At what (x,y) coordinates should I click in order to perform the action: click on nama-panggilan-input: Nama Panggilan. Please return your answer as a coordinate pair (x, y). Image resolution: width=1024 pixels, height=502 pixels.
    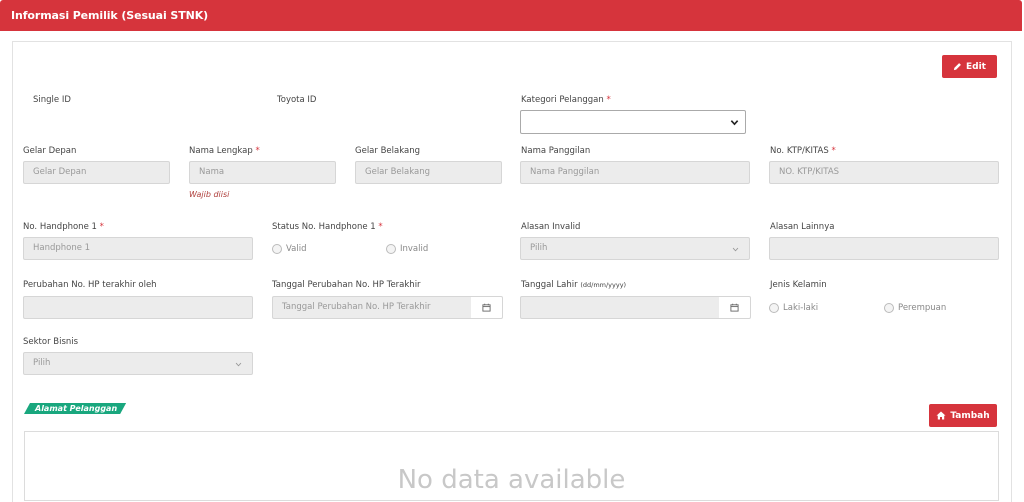
    Looking at the image, I should click on (635, 172).